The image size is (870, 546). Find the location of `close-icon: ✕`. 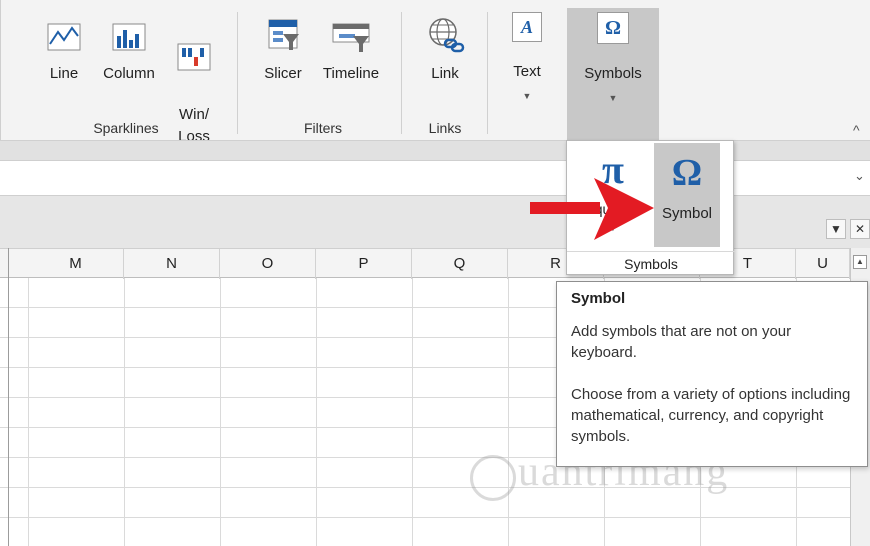

close-icon: ✕ is located at coordinates (860, 229).